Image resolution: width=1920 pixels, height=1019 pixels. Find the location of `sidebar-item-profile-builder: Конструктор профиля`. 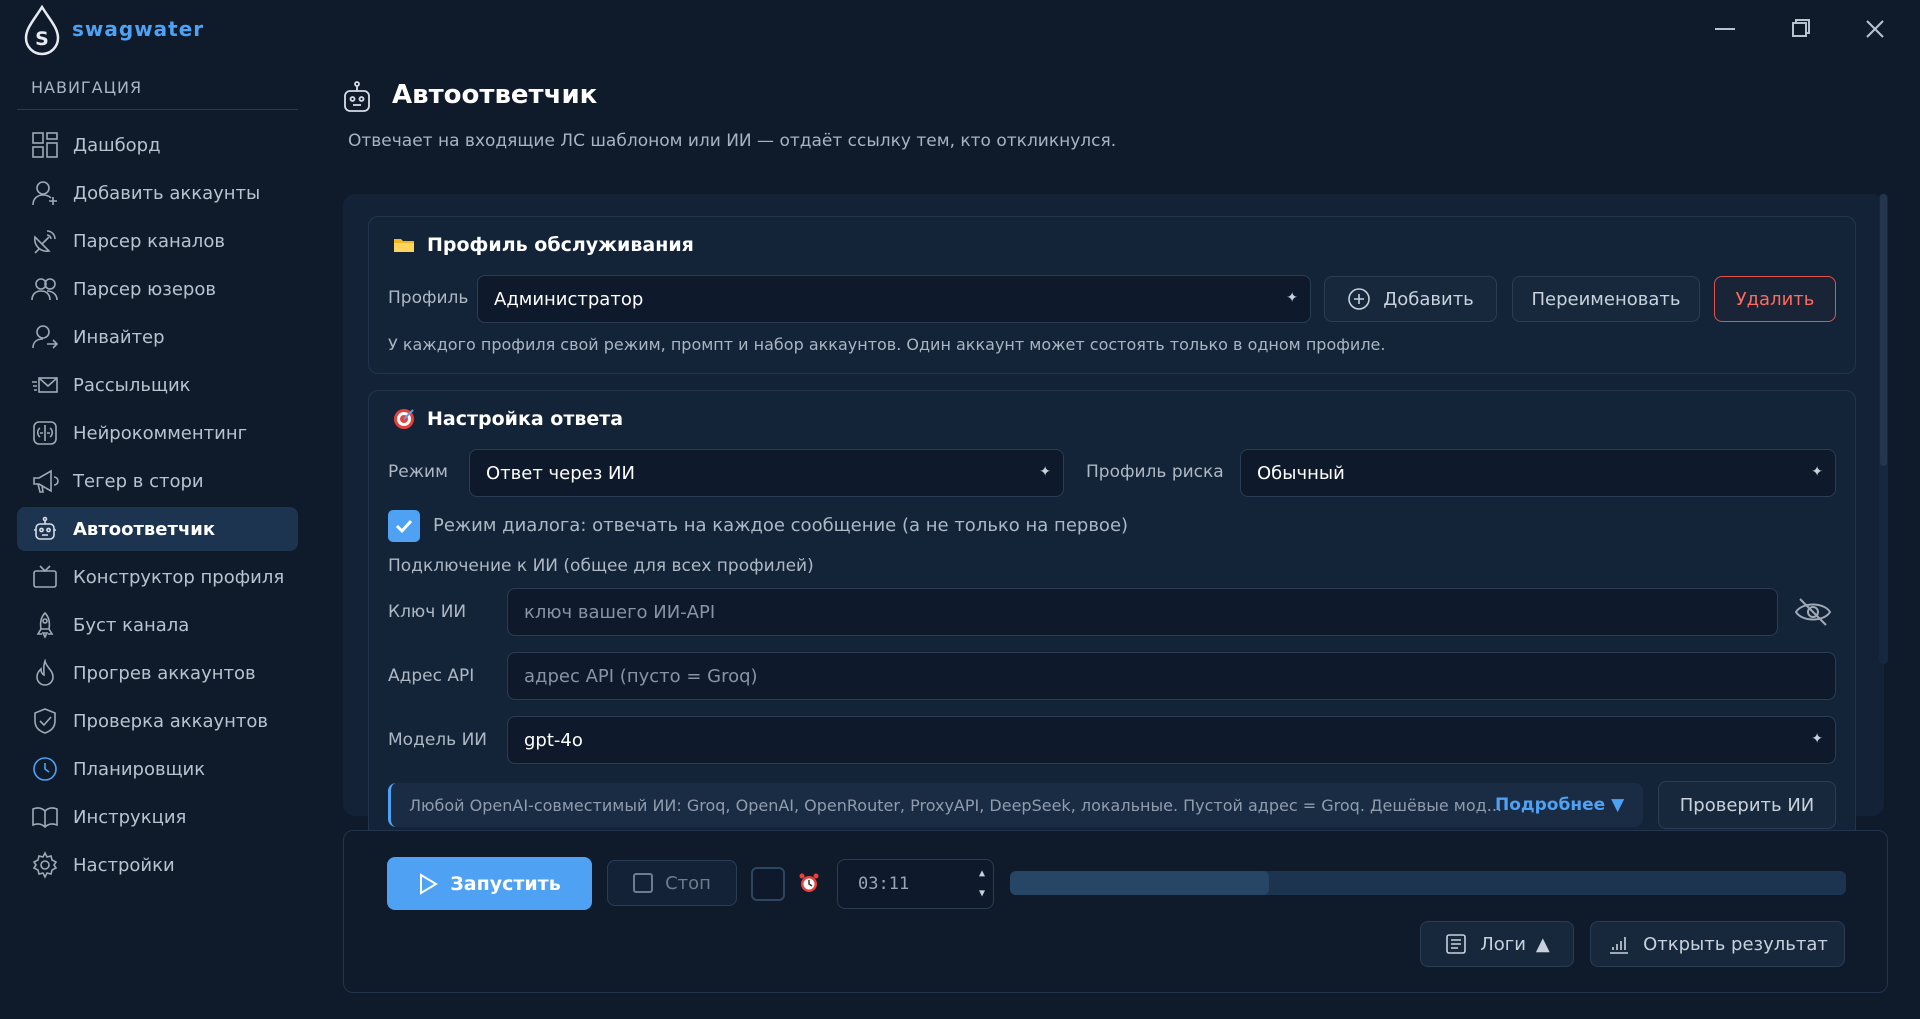

sidebar-item-profile-builder: Конструктор профиля is located at coordinates (157, 577).